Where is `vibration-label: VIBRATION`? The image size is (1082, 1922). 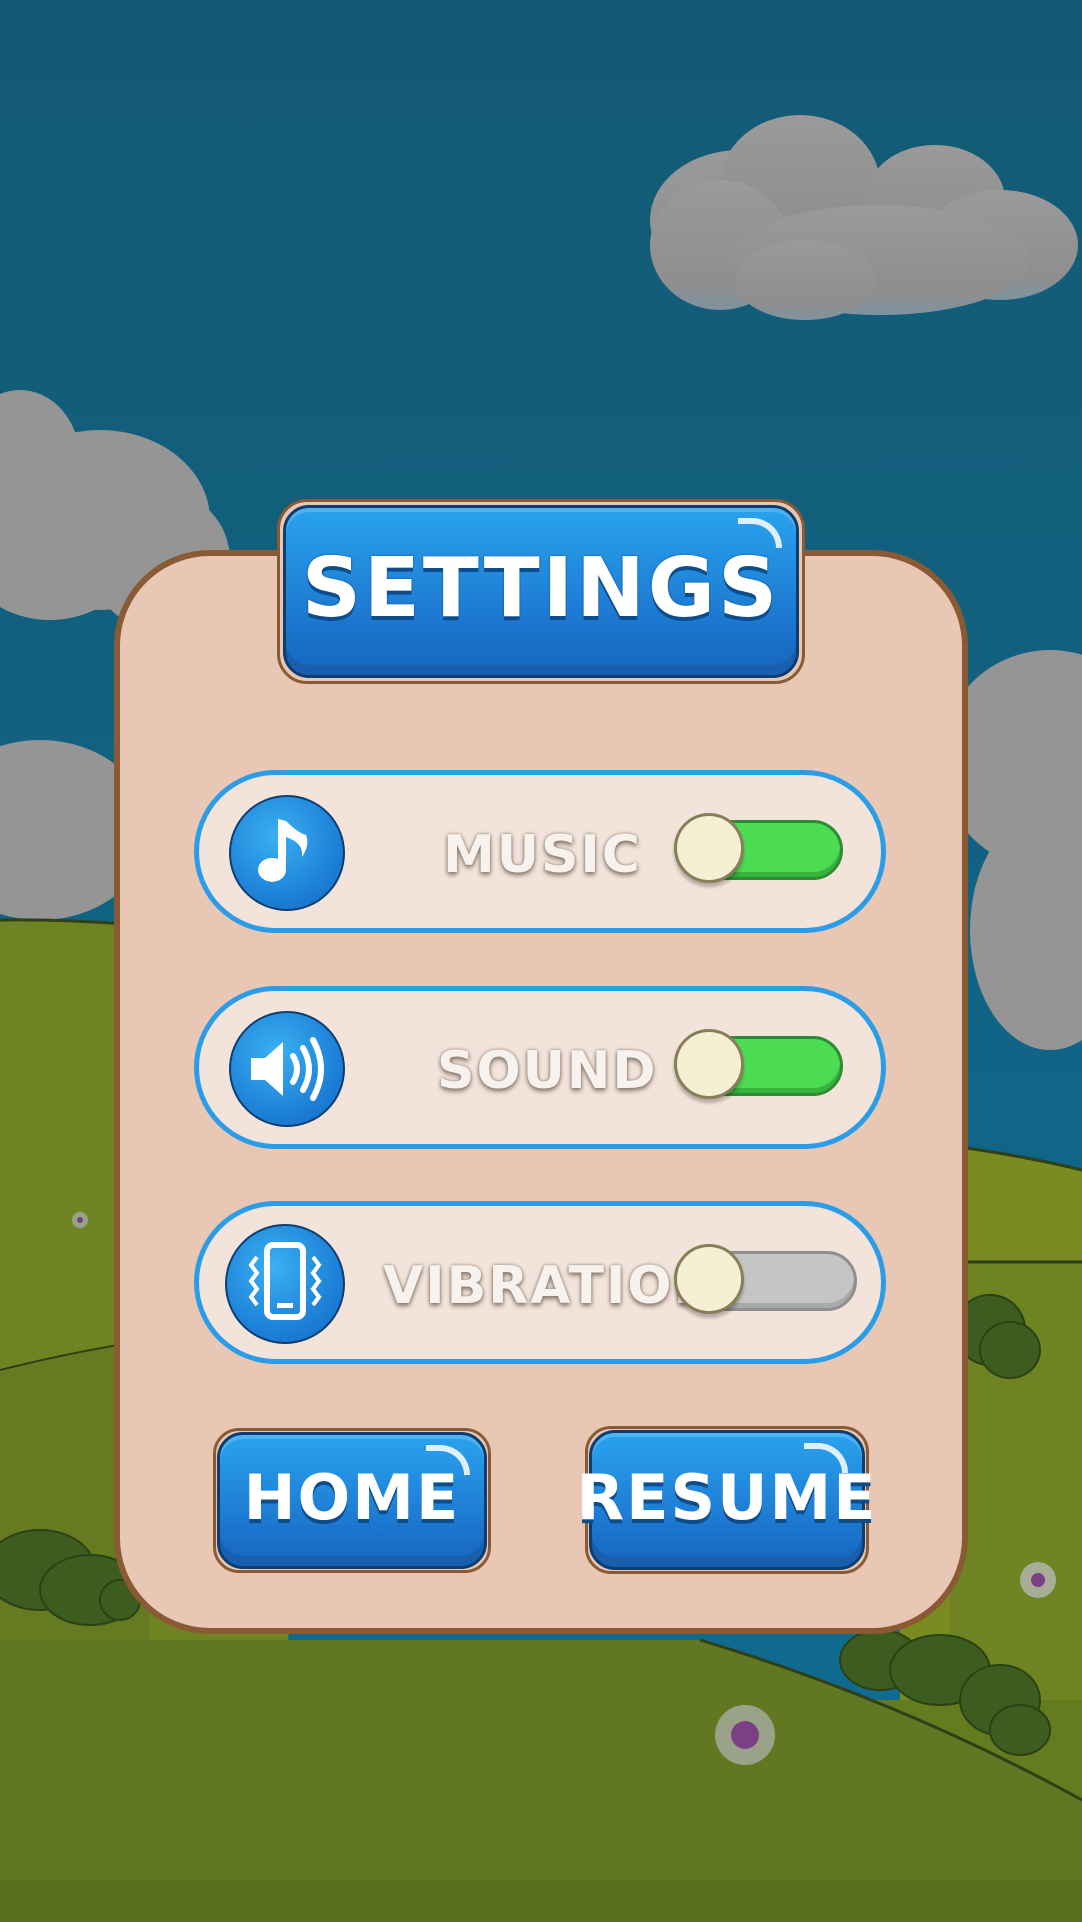
vibration-label: VIBRATION is located at coordinates (551, 1286).